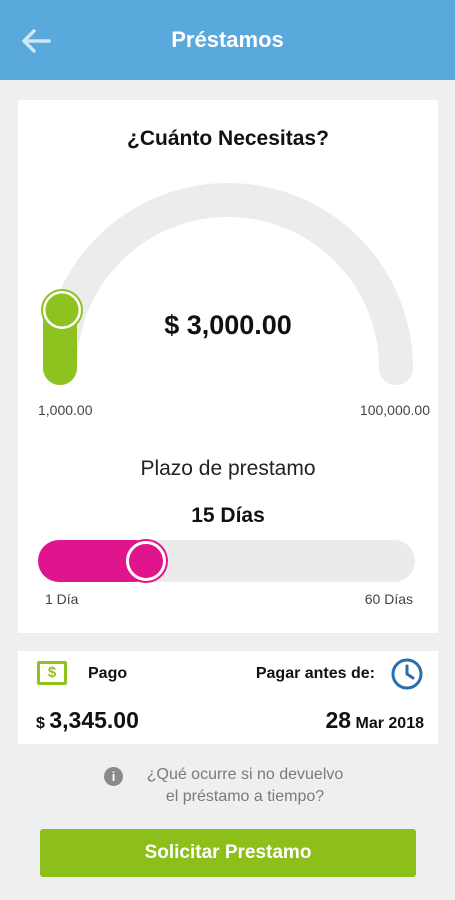 The width and height of the screenshot is (455, 900). What do you see at coordinates (228, 853) in the screenshot?
I see `request-loan-button: Solicitar Prestamo` at bounding box center [228, 853].